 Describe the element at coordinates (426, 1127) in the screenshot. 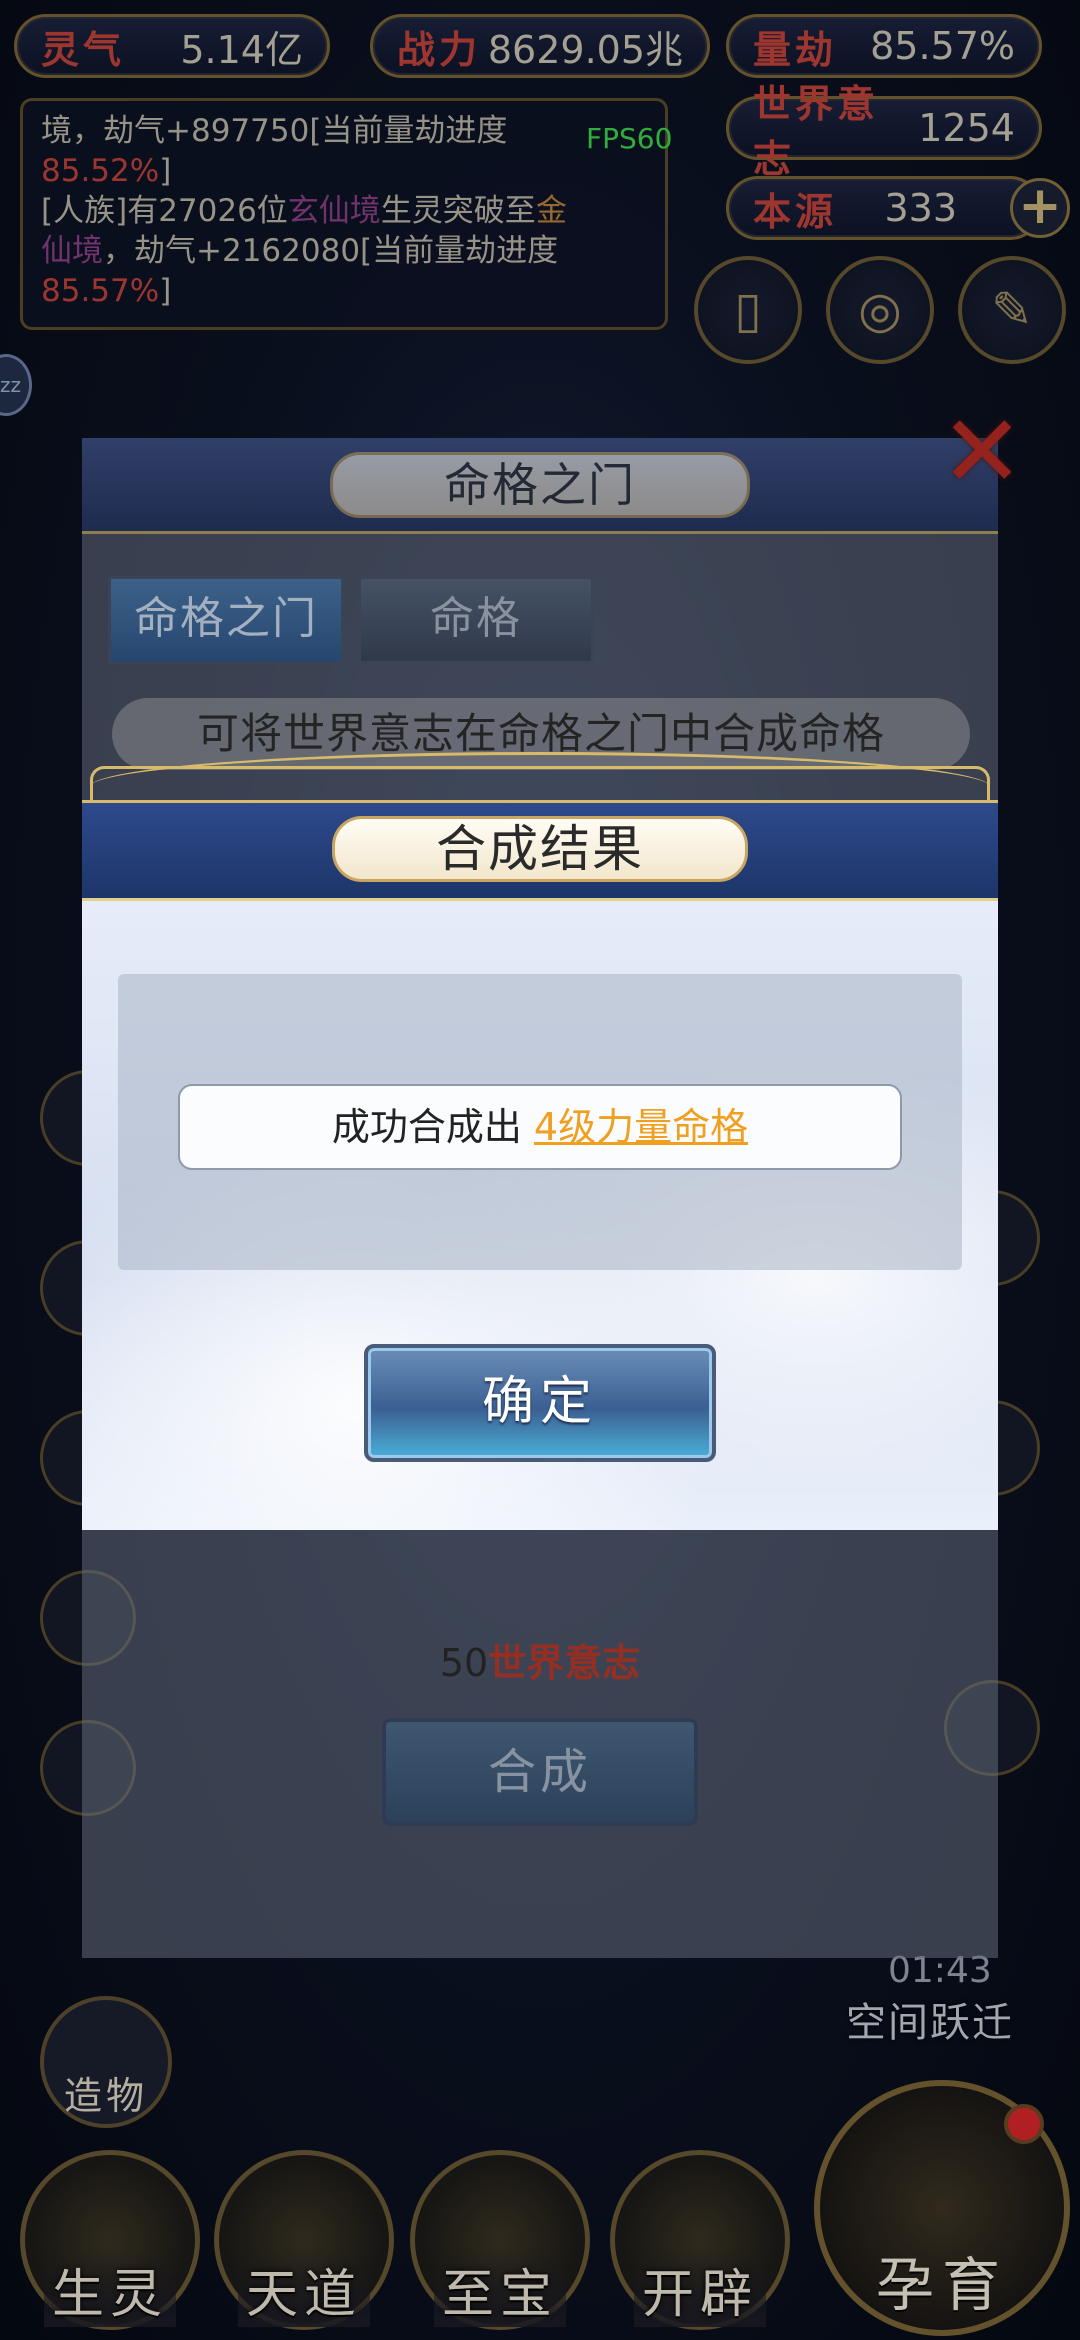

I see `result-message-prefix: 成功合成出` at that location.